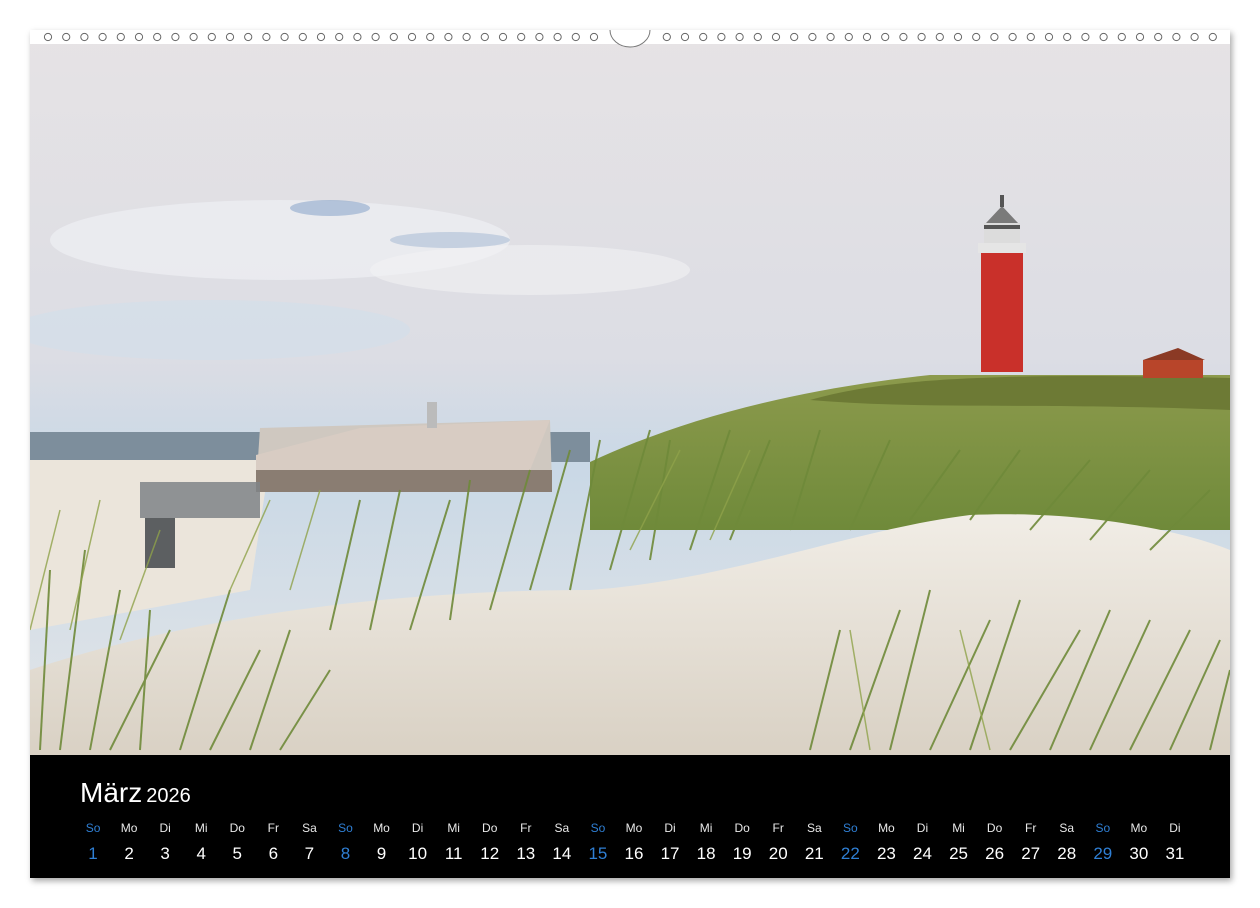 The height and width of the screenshot is (908, 1260). I want to click on day-cell: Mo 23, so click(886, 844).